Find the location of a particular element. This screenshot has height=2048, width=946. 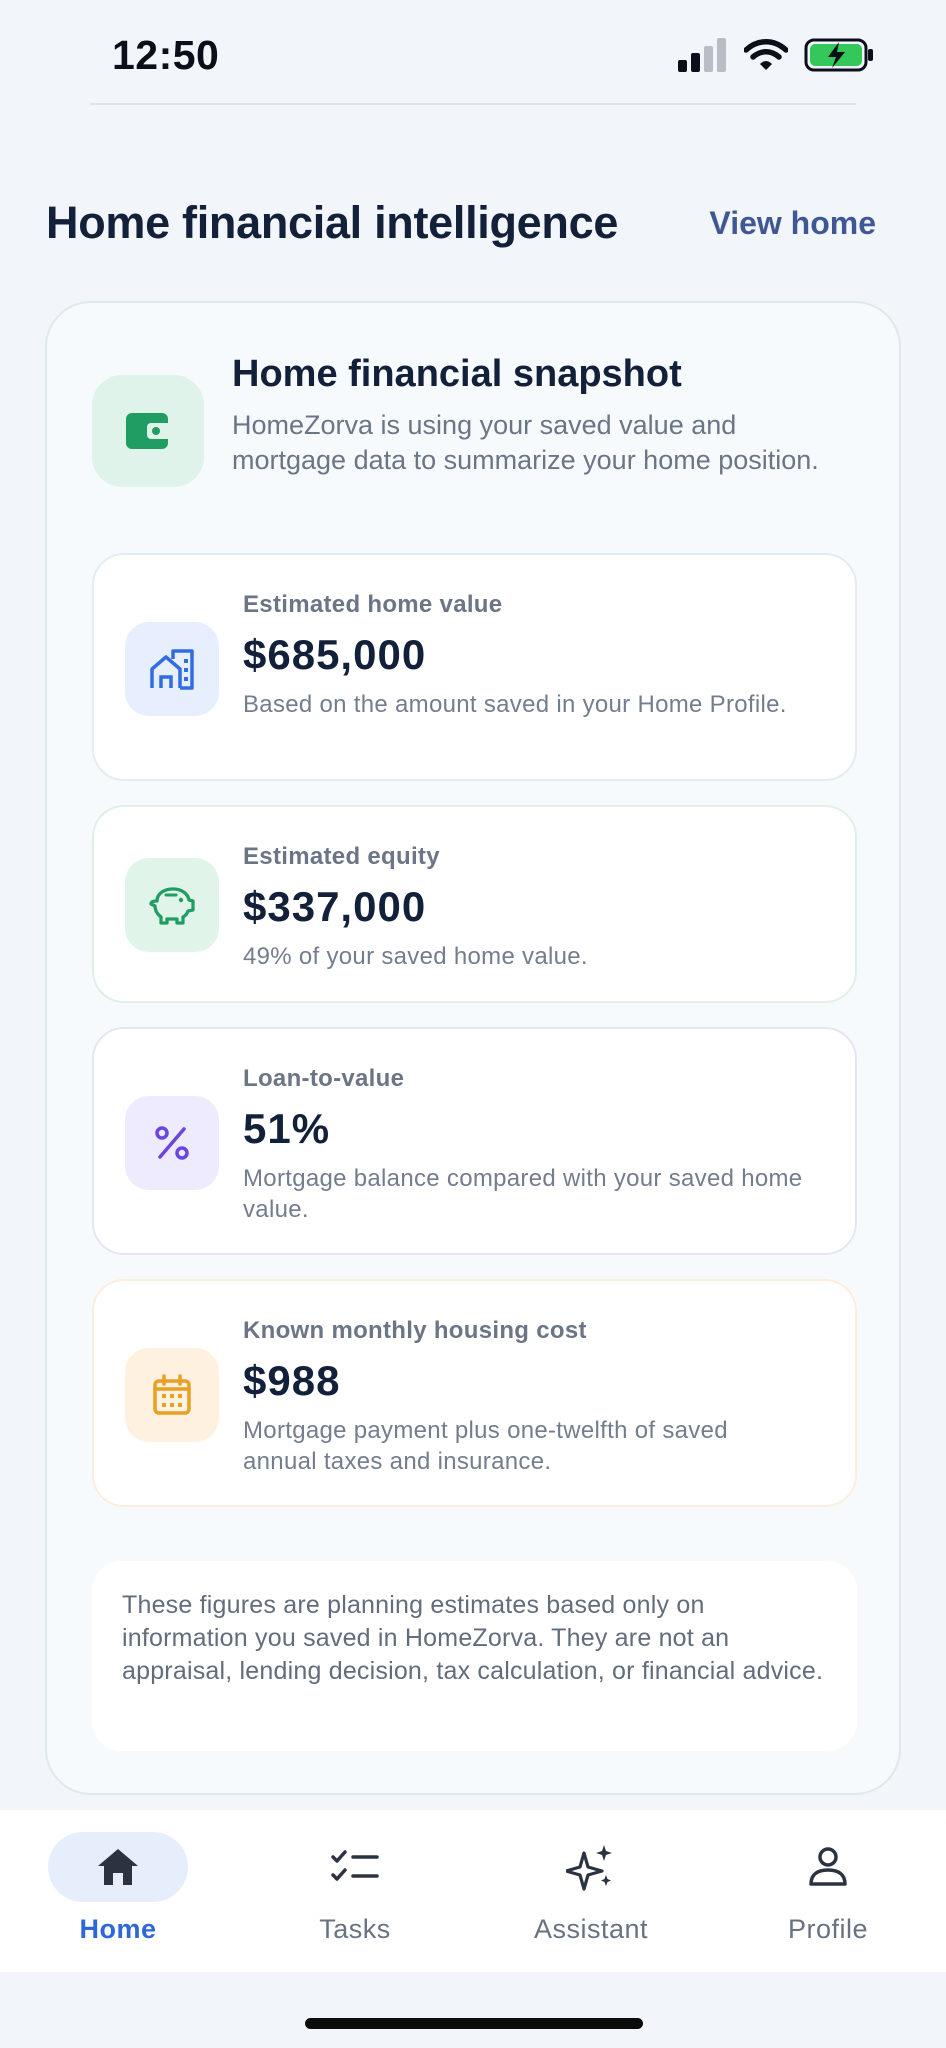

checklist-icon is located at coordinates (355, 1865).